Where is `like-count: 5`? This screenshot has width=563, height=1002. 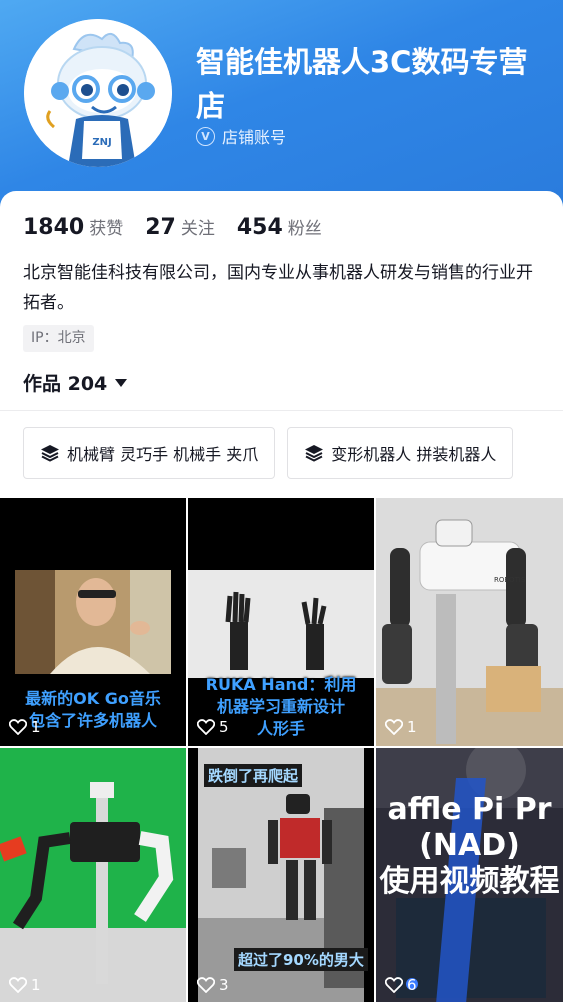
like-count: 5 is located at coordinates (213, 727).